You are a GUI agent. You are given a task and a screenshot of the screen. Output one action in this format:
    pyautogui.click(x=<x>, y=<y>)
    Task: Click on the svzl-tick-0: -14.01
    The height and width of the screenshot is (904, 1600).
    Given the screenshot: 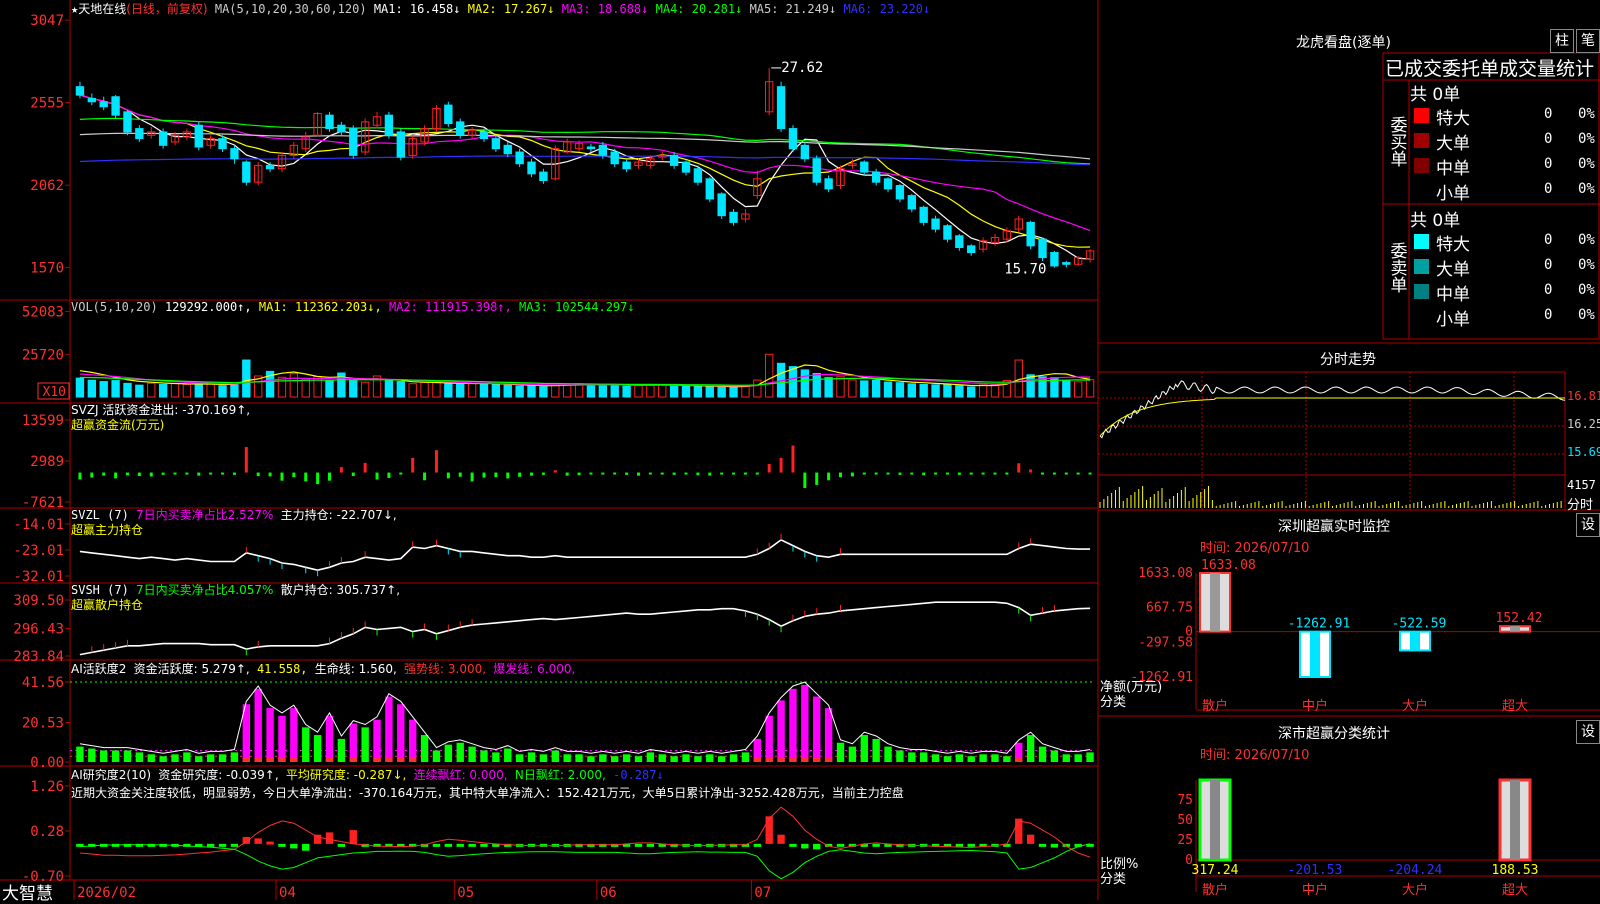 What is the action you would take?
    pyautogui.click(x=38, y=525)
    